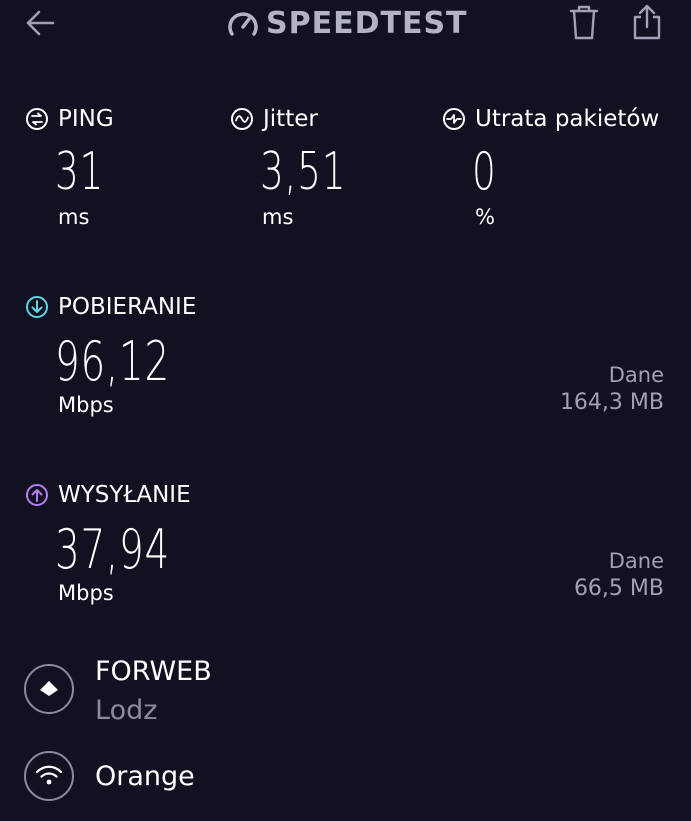 The height and width of the screenshot is (821, 691). What do you see at coordinates (112, 361) in the screenshot?
I see `download-value: 96,12` at bounding box center [112, 361].